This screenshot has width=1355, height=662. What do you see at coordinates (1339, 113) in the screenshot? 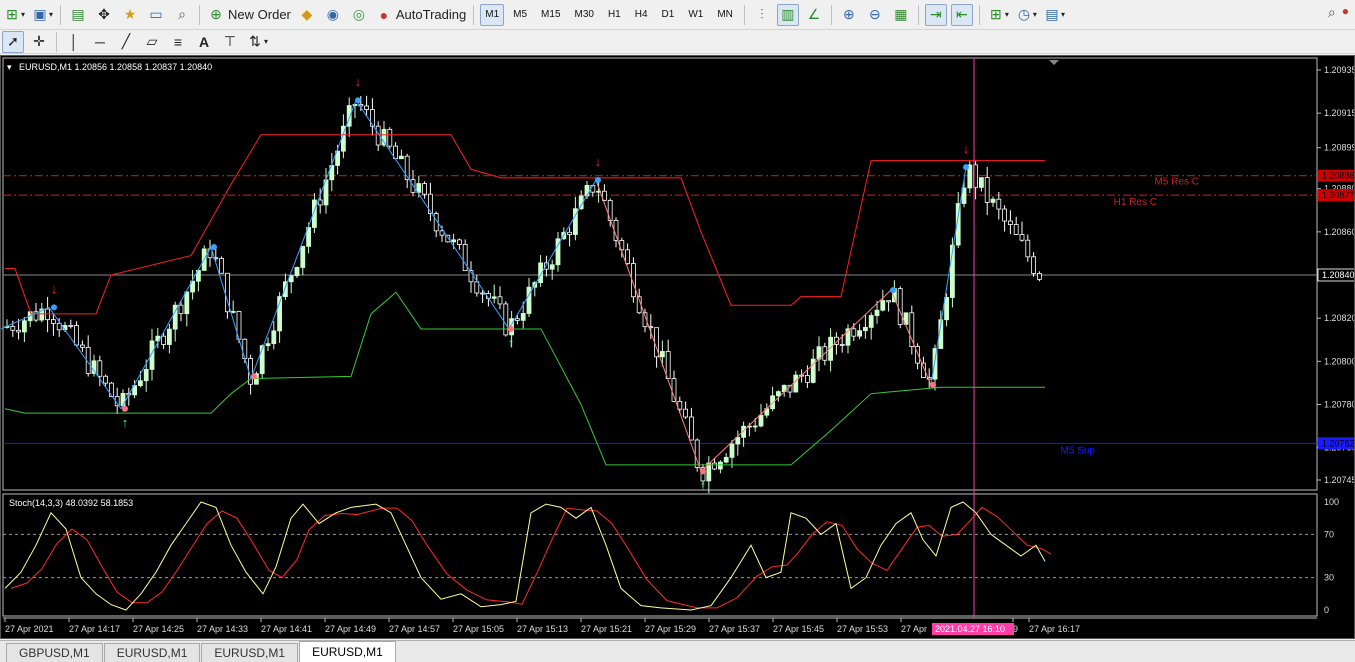
I see `price-label: 1.20915` at bounding box center [1339, 113].